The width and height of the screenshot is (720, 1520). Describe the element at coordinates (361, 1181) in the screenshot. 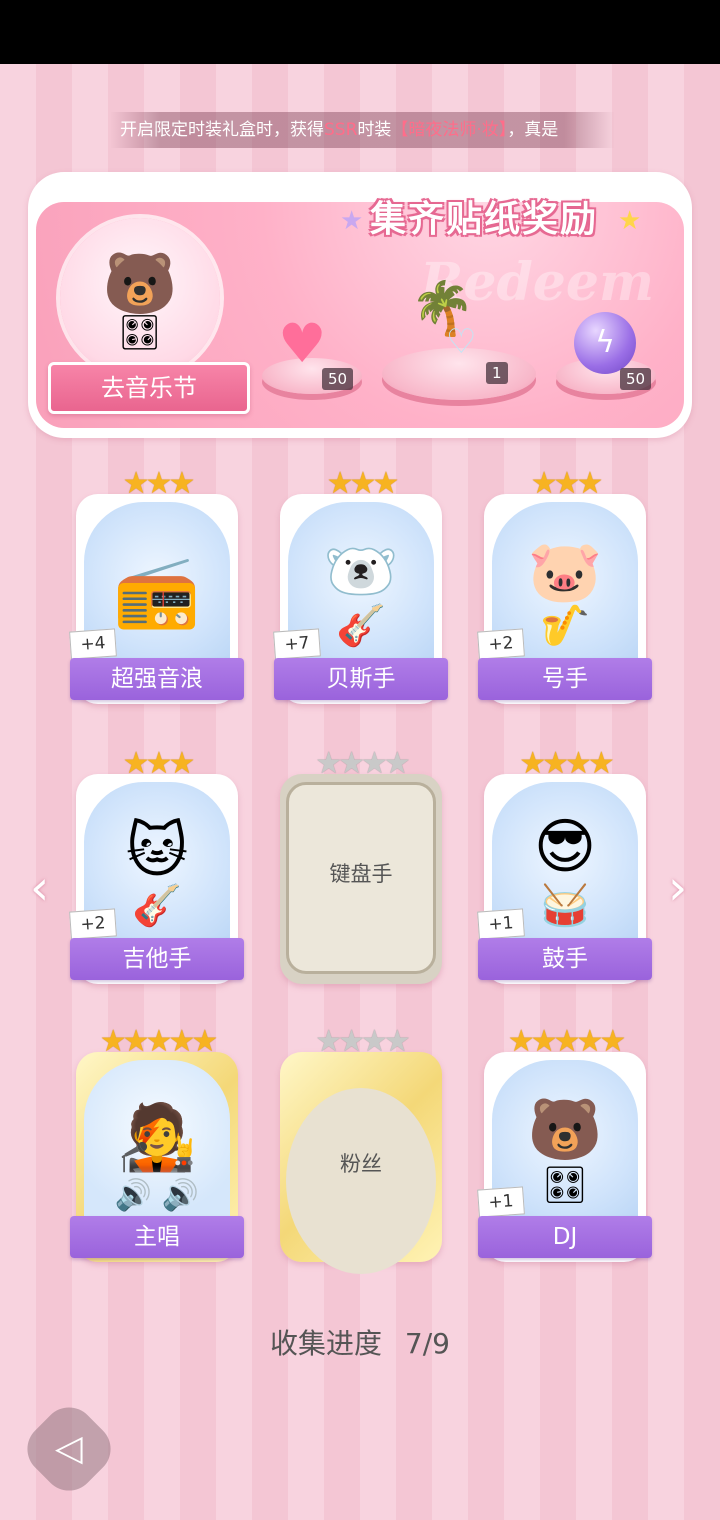

I see `card-art` at that location.